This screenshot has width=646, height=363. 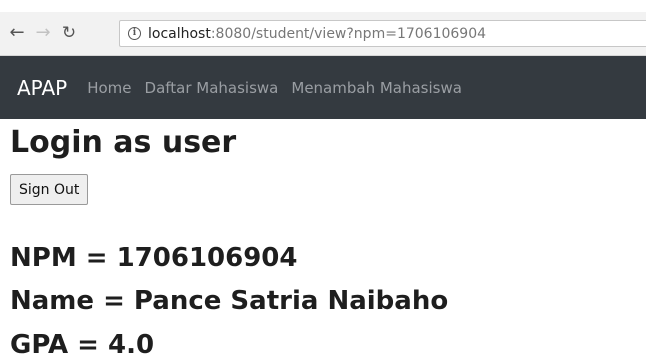 I want to click on cropped-caption-text, so click(x=6, y=4).